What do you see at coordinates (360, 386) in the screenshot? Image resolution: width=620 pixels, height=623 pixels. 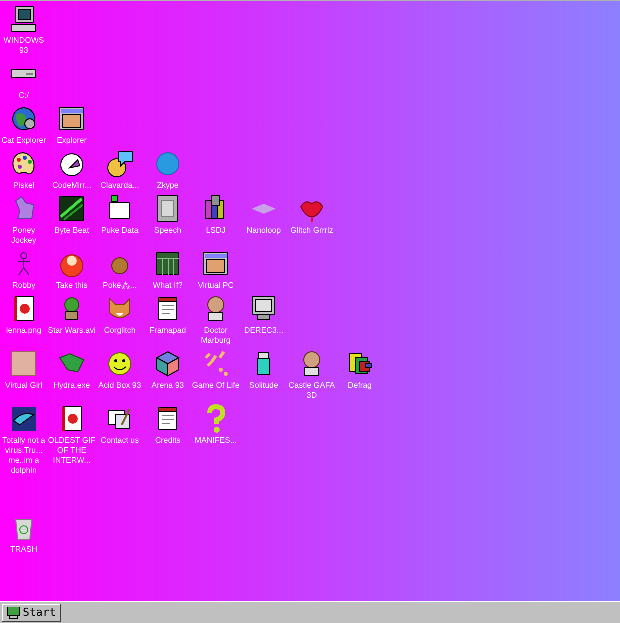 I see `icon-label: Defrag` at bounding box center [360, 386].